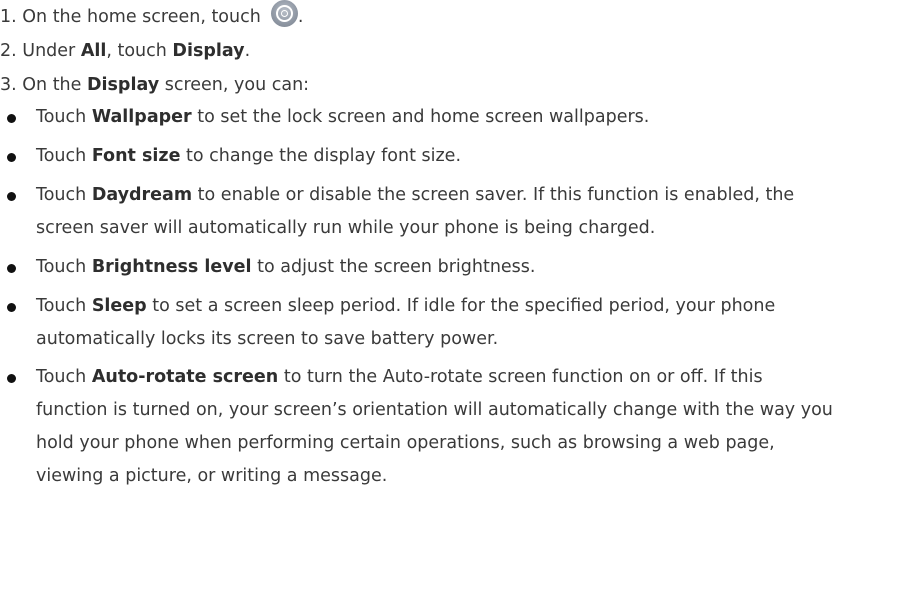 The height and width of the screenshot is (590, 905). I want to click on step-text: On the, so click(51, 85).